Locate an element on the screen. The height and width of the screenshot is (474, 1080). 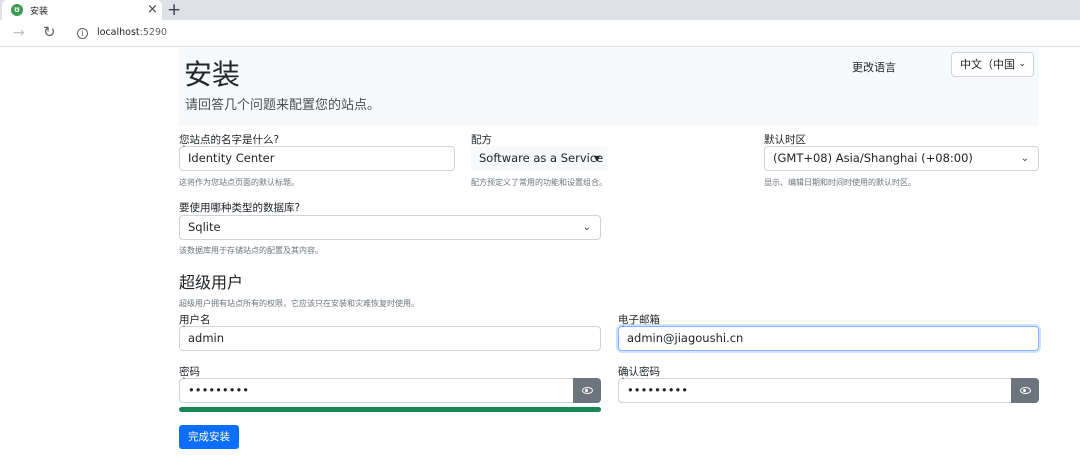
database-label: 要使用哪种类型的数据库? is located at coordinates (240, 208).